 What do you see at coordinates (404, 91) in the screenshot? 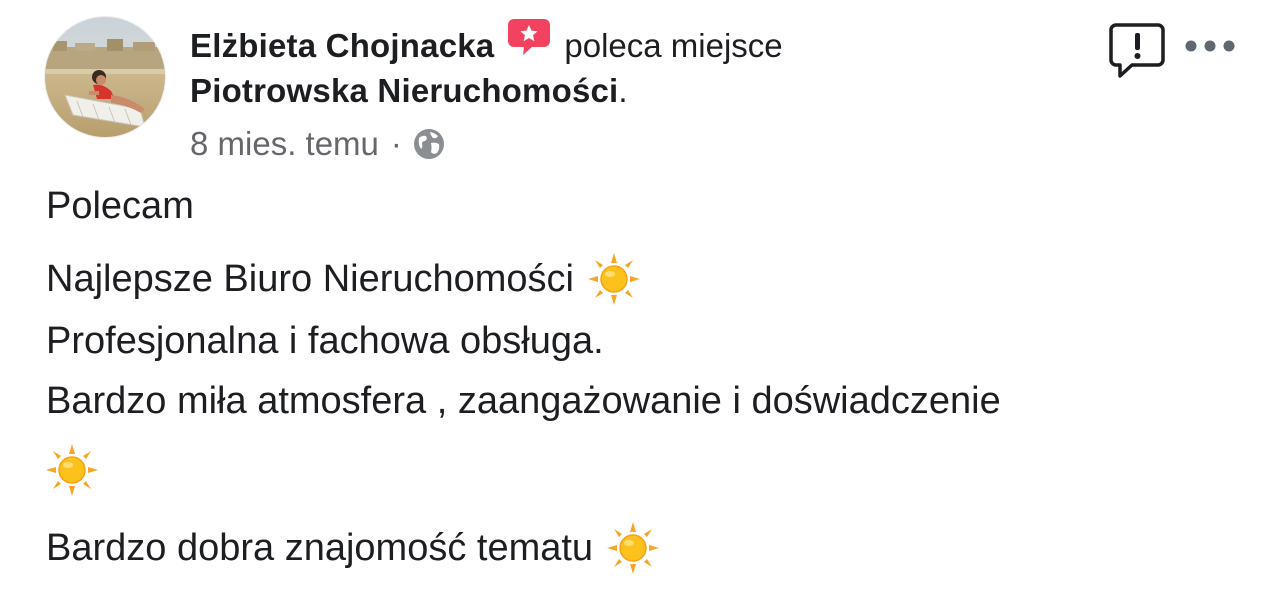
I see `page-name: Piotrowska Nieruchomości` at bounding box center [404, 91].